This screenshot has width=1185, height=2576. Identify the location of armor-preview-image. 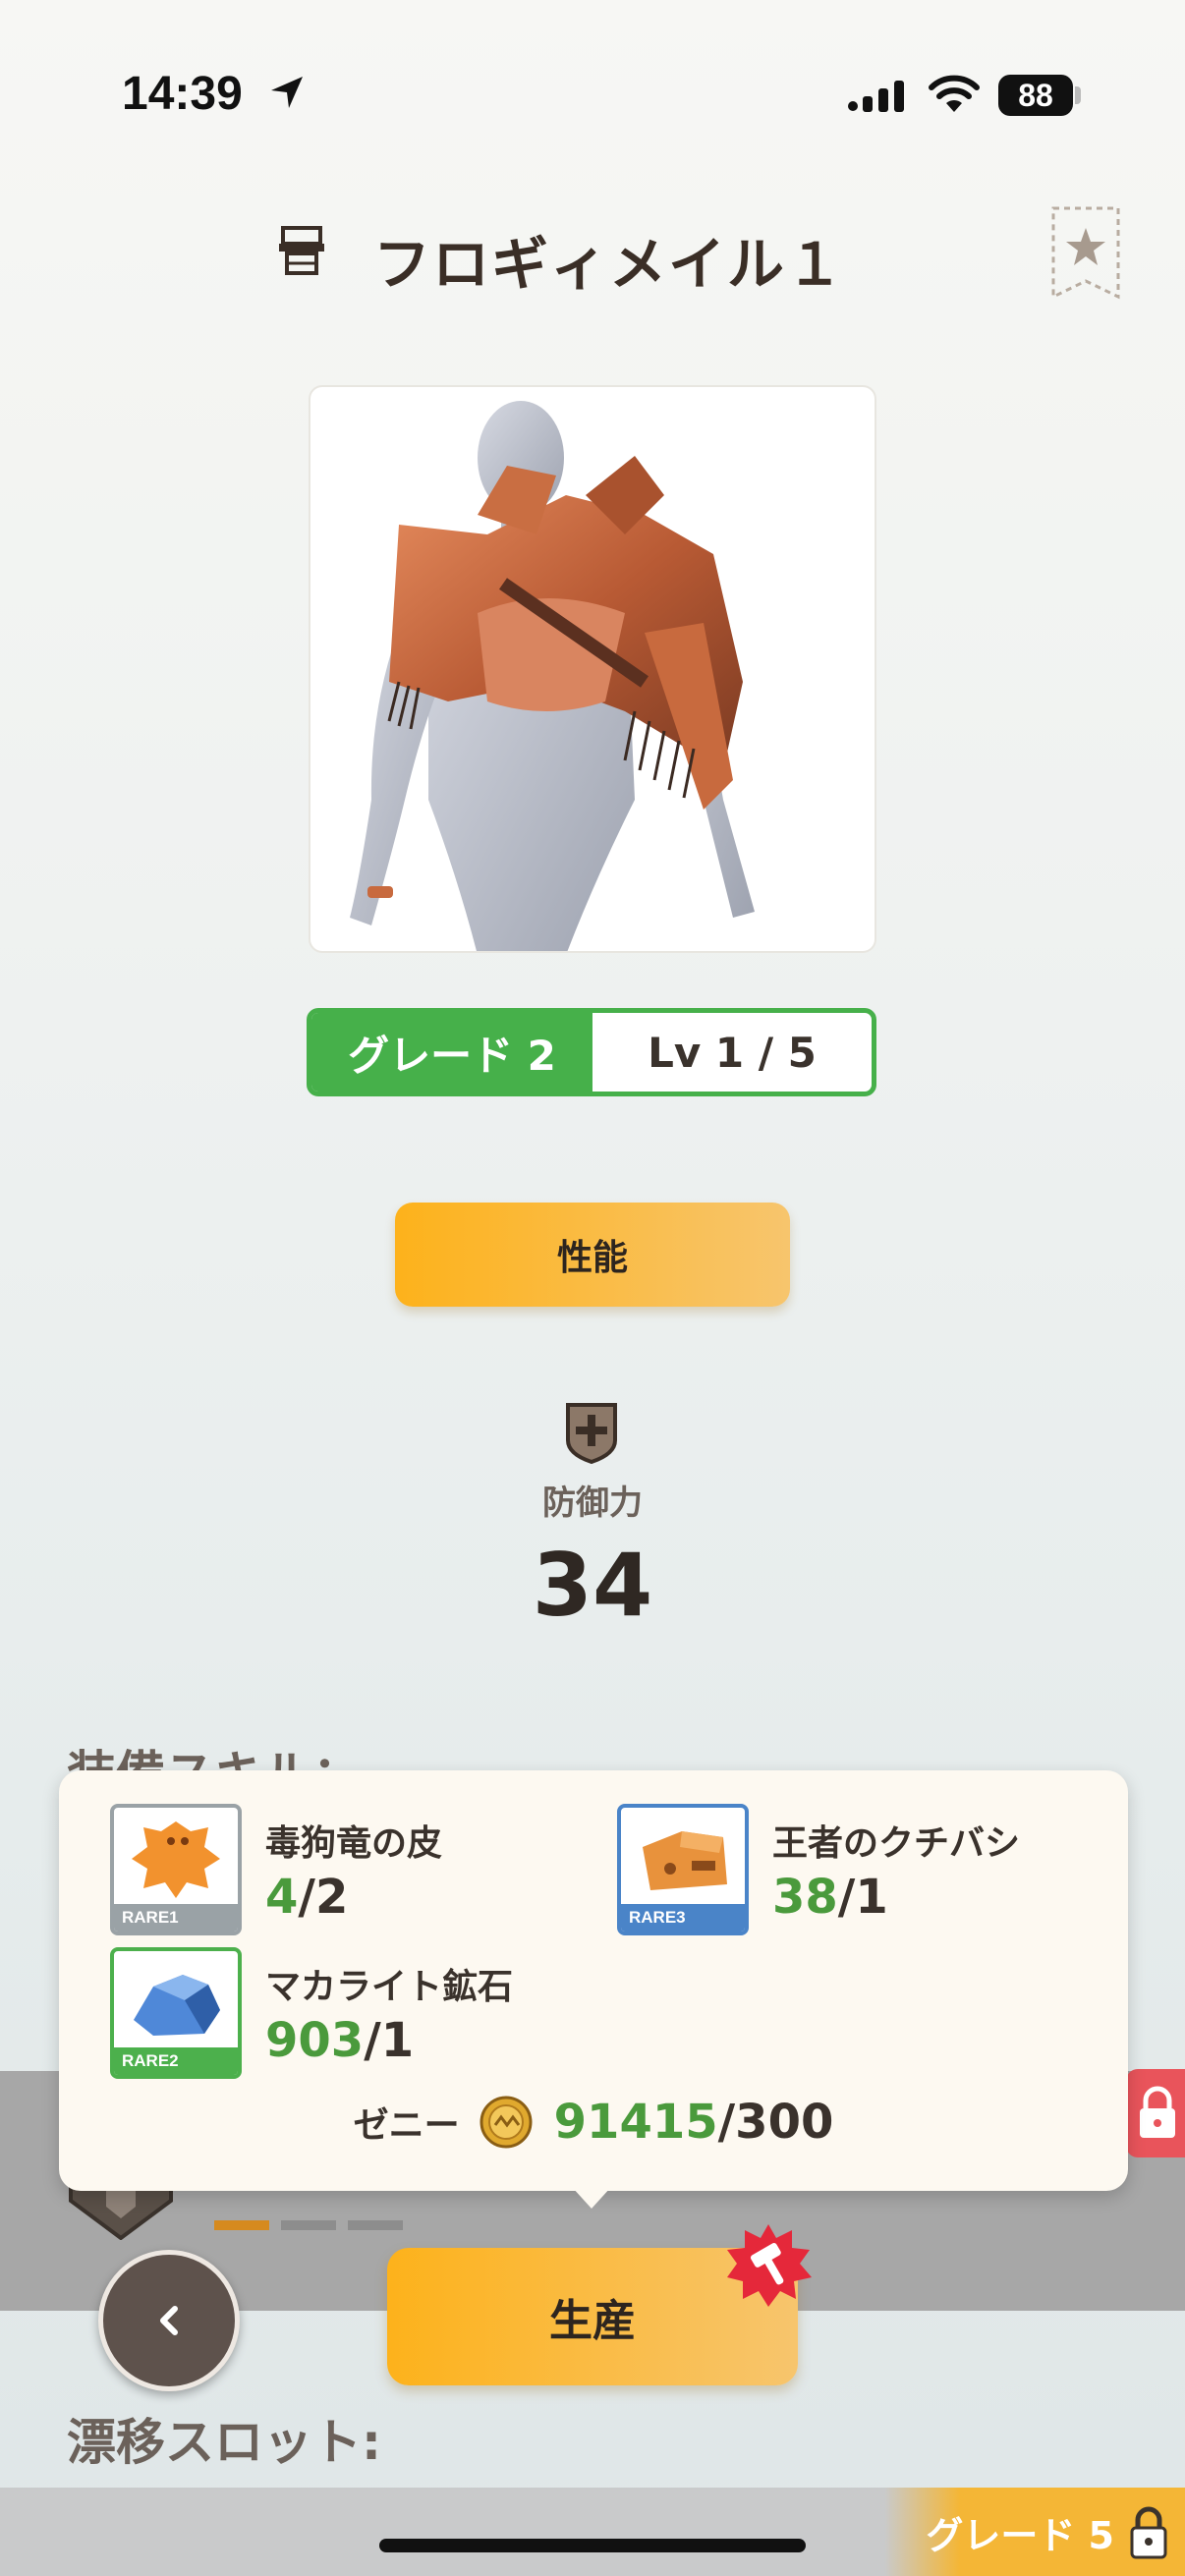
(592, 669).